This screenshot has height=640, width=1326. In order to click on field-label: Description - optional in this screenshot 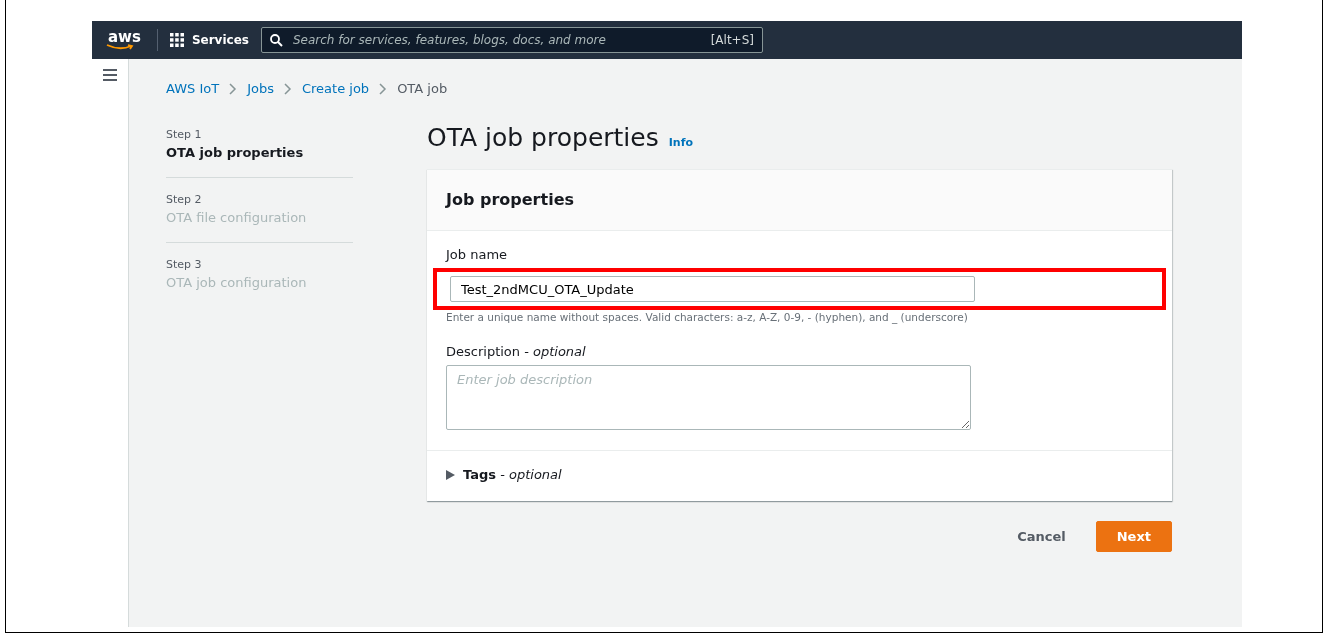, I will do `click(516, 351)`.